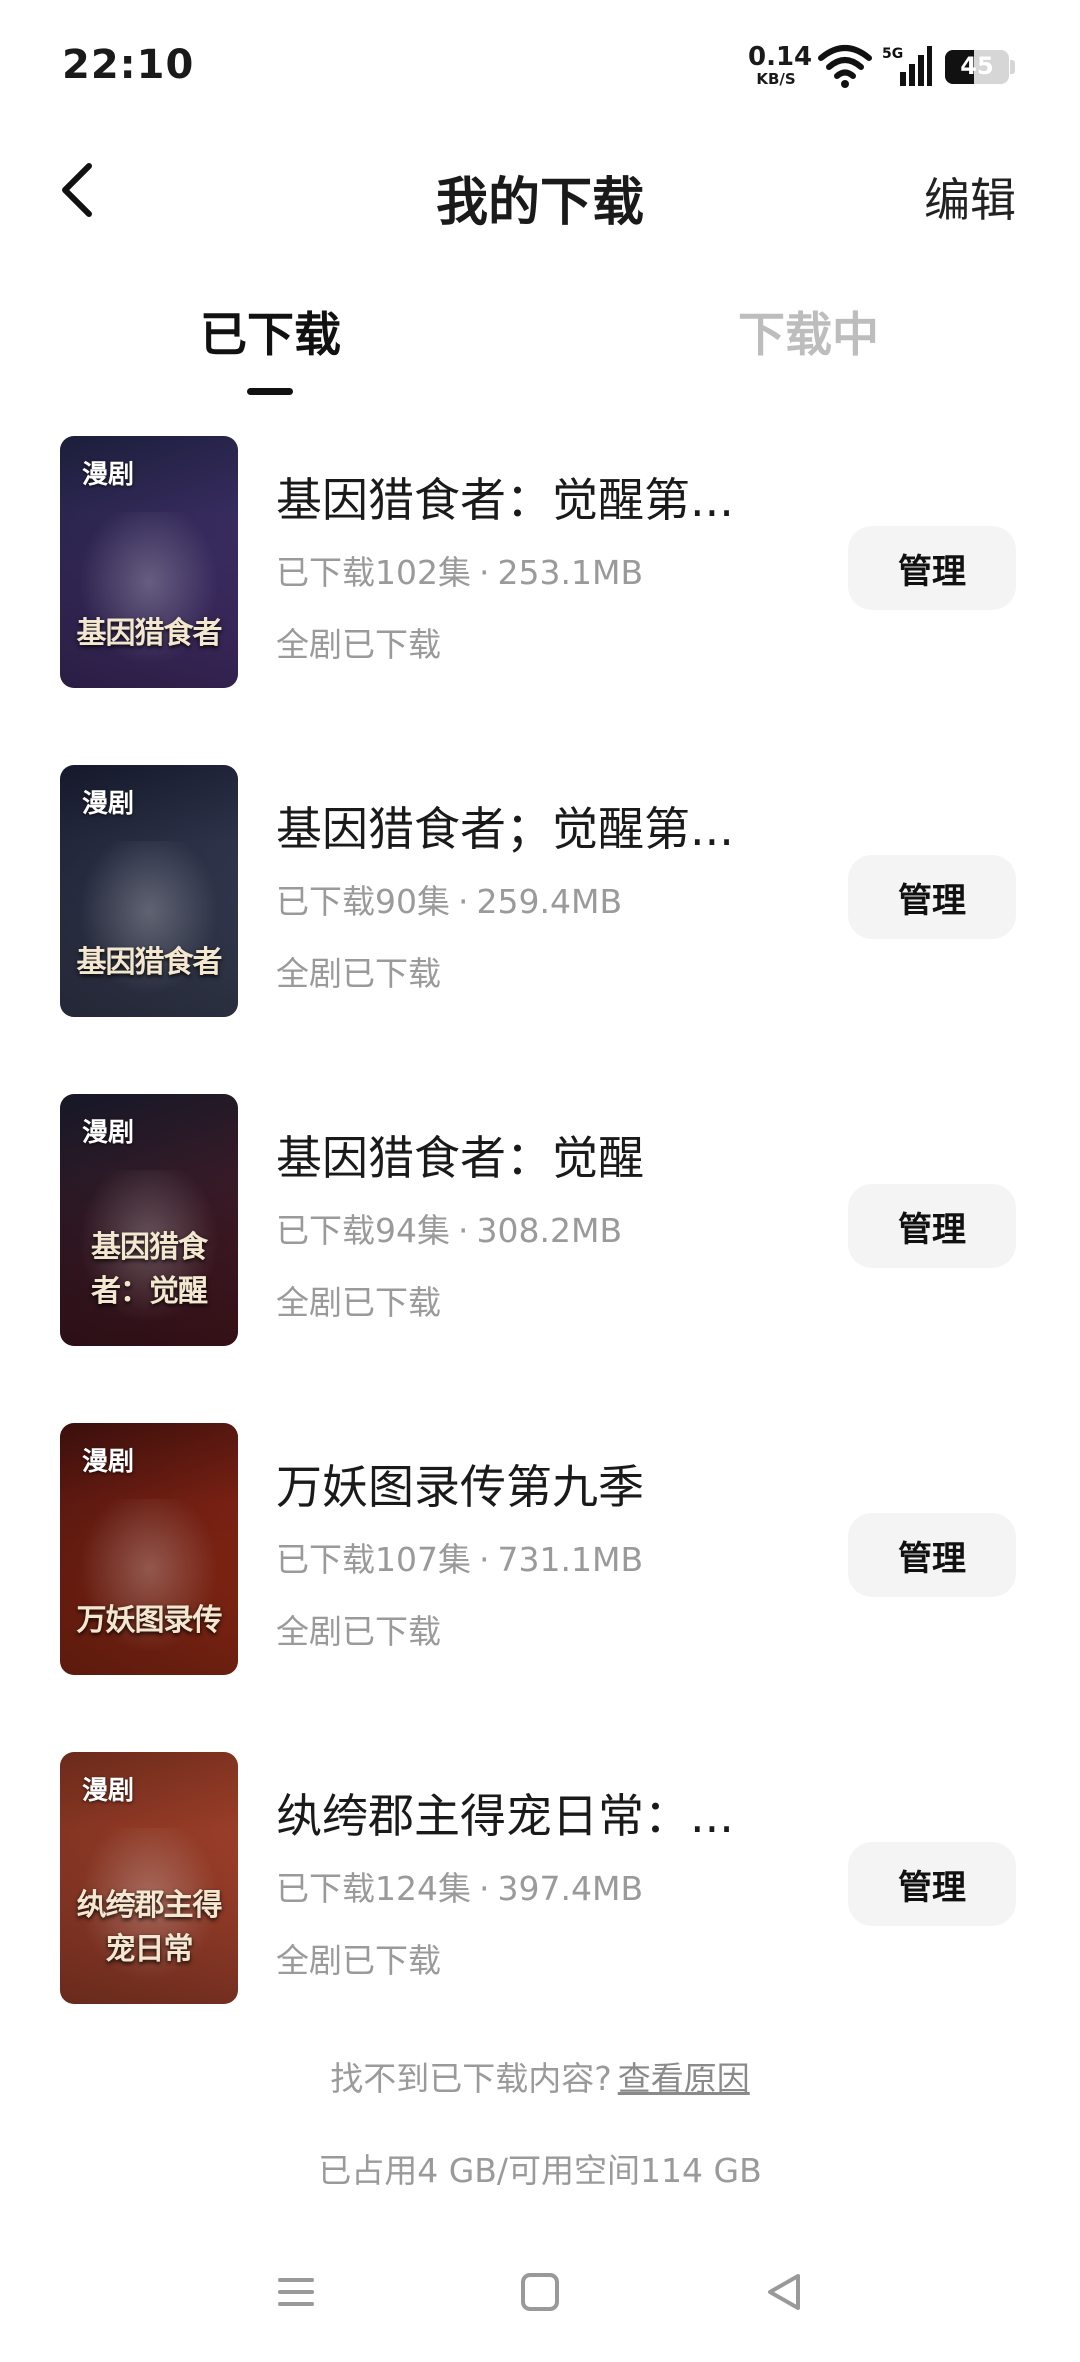 The height and width of the screenshot is (2362, 1080). Describe the element at coordinates (149, 1620) in the screenshot. I see `cover-title: 万妖图录传` at that location.